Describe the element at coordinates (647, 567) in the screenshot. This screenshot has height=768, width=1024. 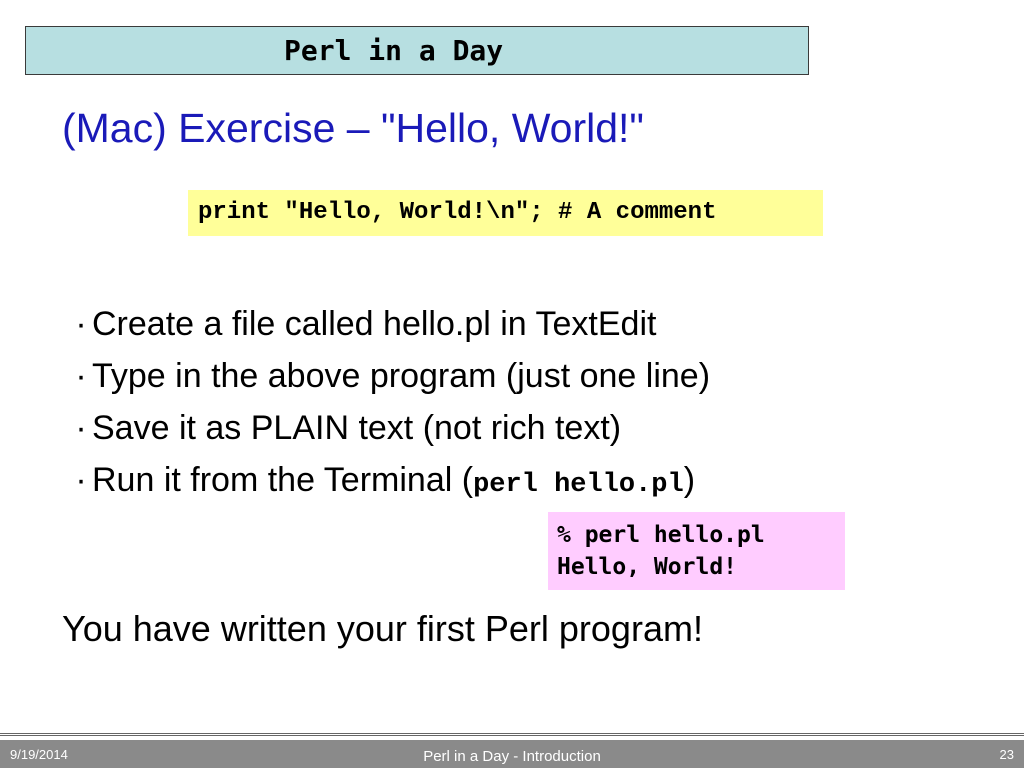
I see `terminal-output-line: Hello, World!` at that location.